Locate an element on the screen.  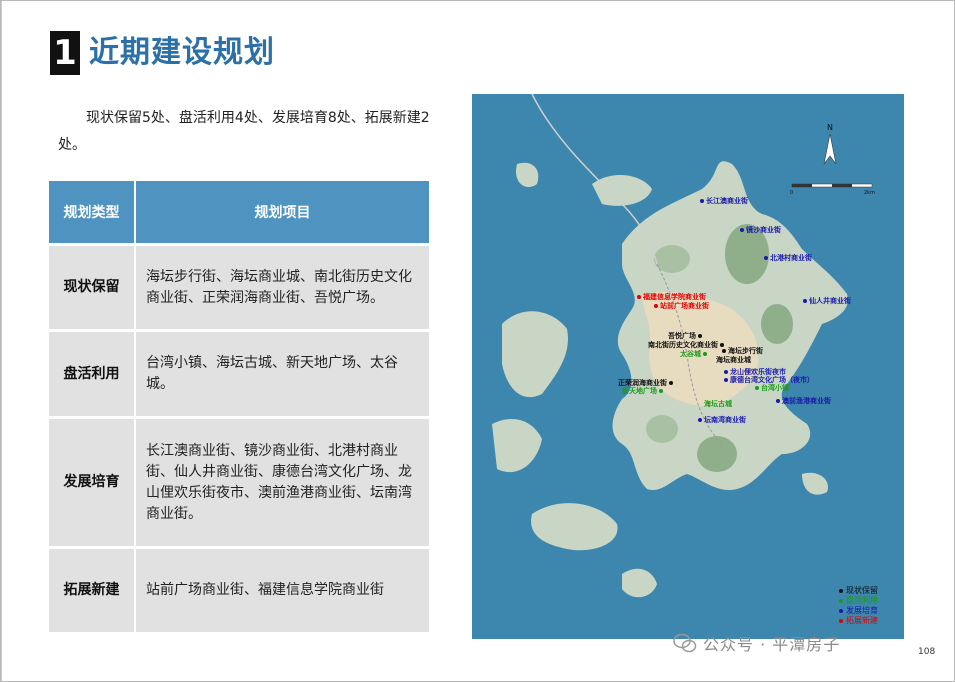
poi-label: 镜沙商业街 is located at coordinates (763, 230).